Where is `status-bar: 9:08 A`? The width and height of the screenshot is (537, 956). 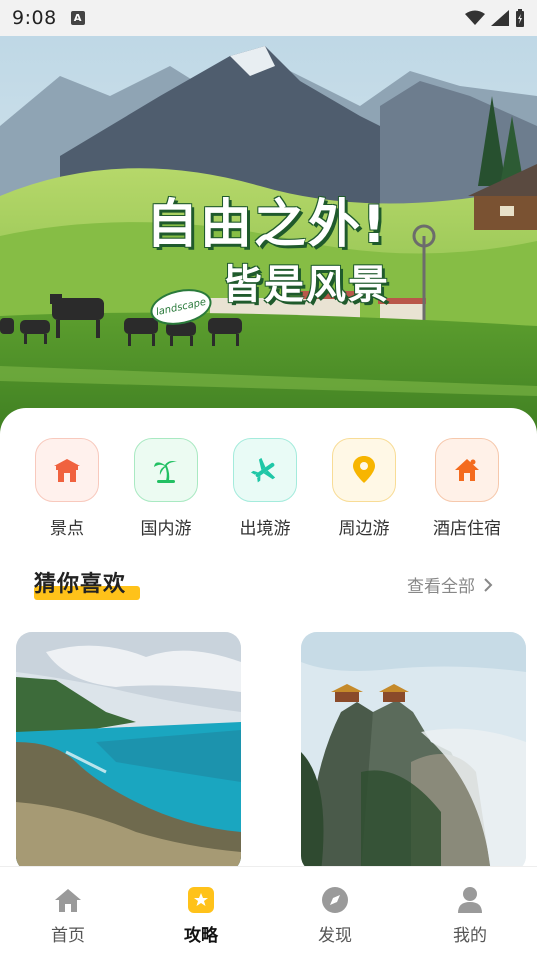 status-bar: 9:08 A is located at coordinates (268, 18).